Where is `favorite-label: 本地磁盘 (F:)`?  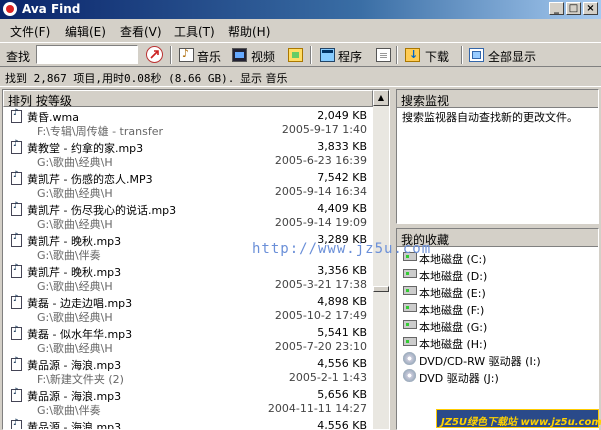
favorite-label: 本地磁盘 (F:) is located at coordinates (452, 310).